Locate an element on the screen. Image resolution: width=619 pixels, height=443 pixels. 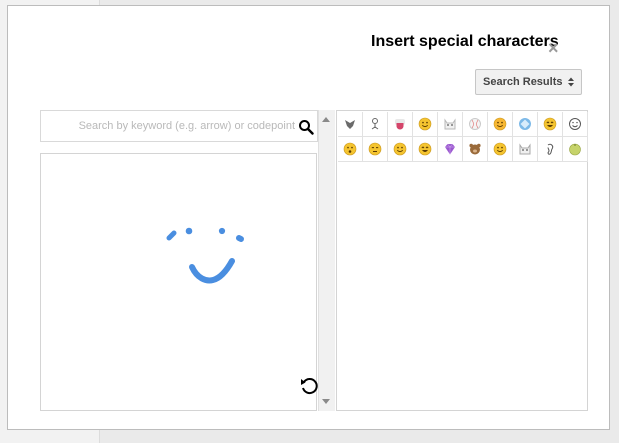
search-input is located at coordinates (171, 126).